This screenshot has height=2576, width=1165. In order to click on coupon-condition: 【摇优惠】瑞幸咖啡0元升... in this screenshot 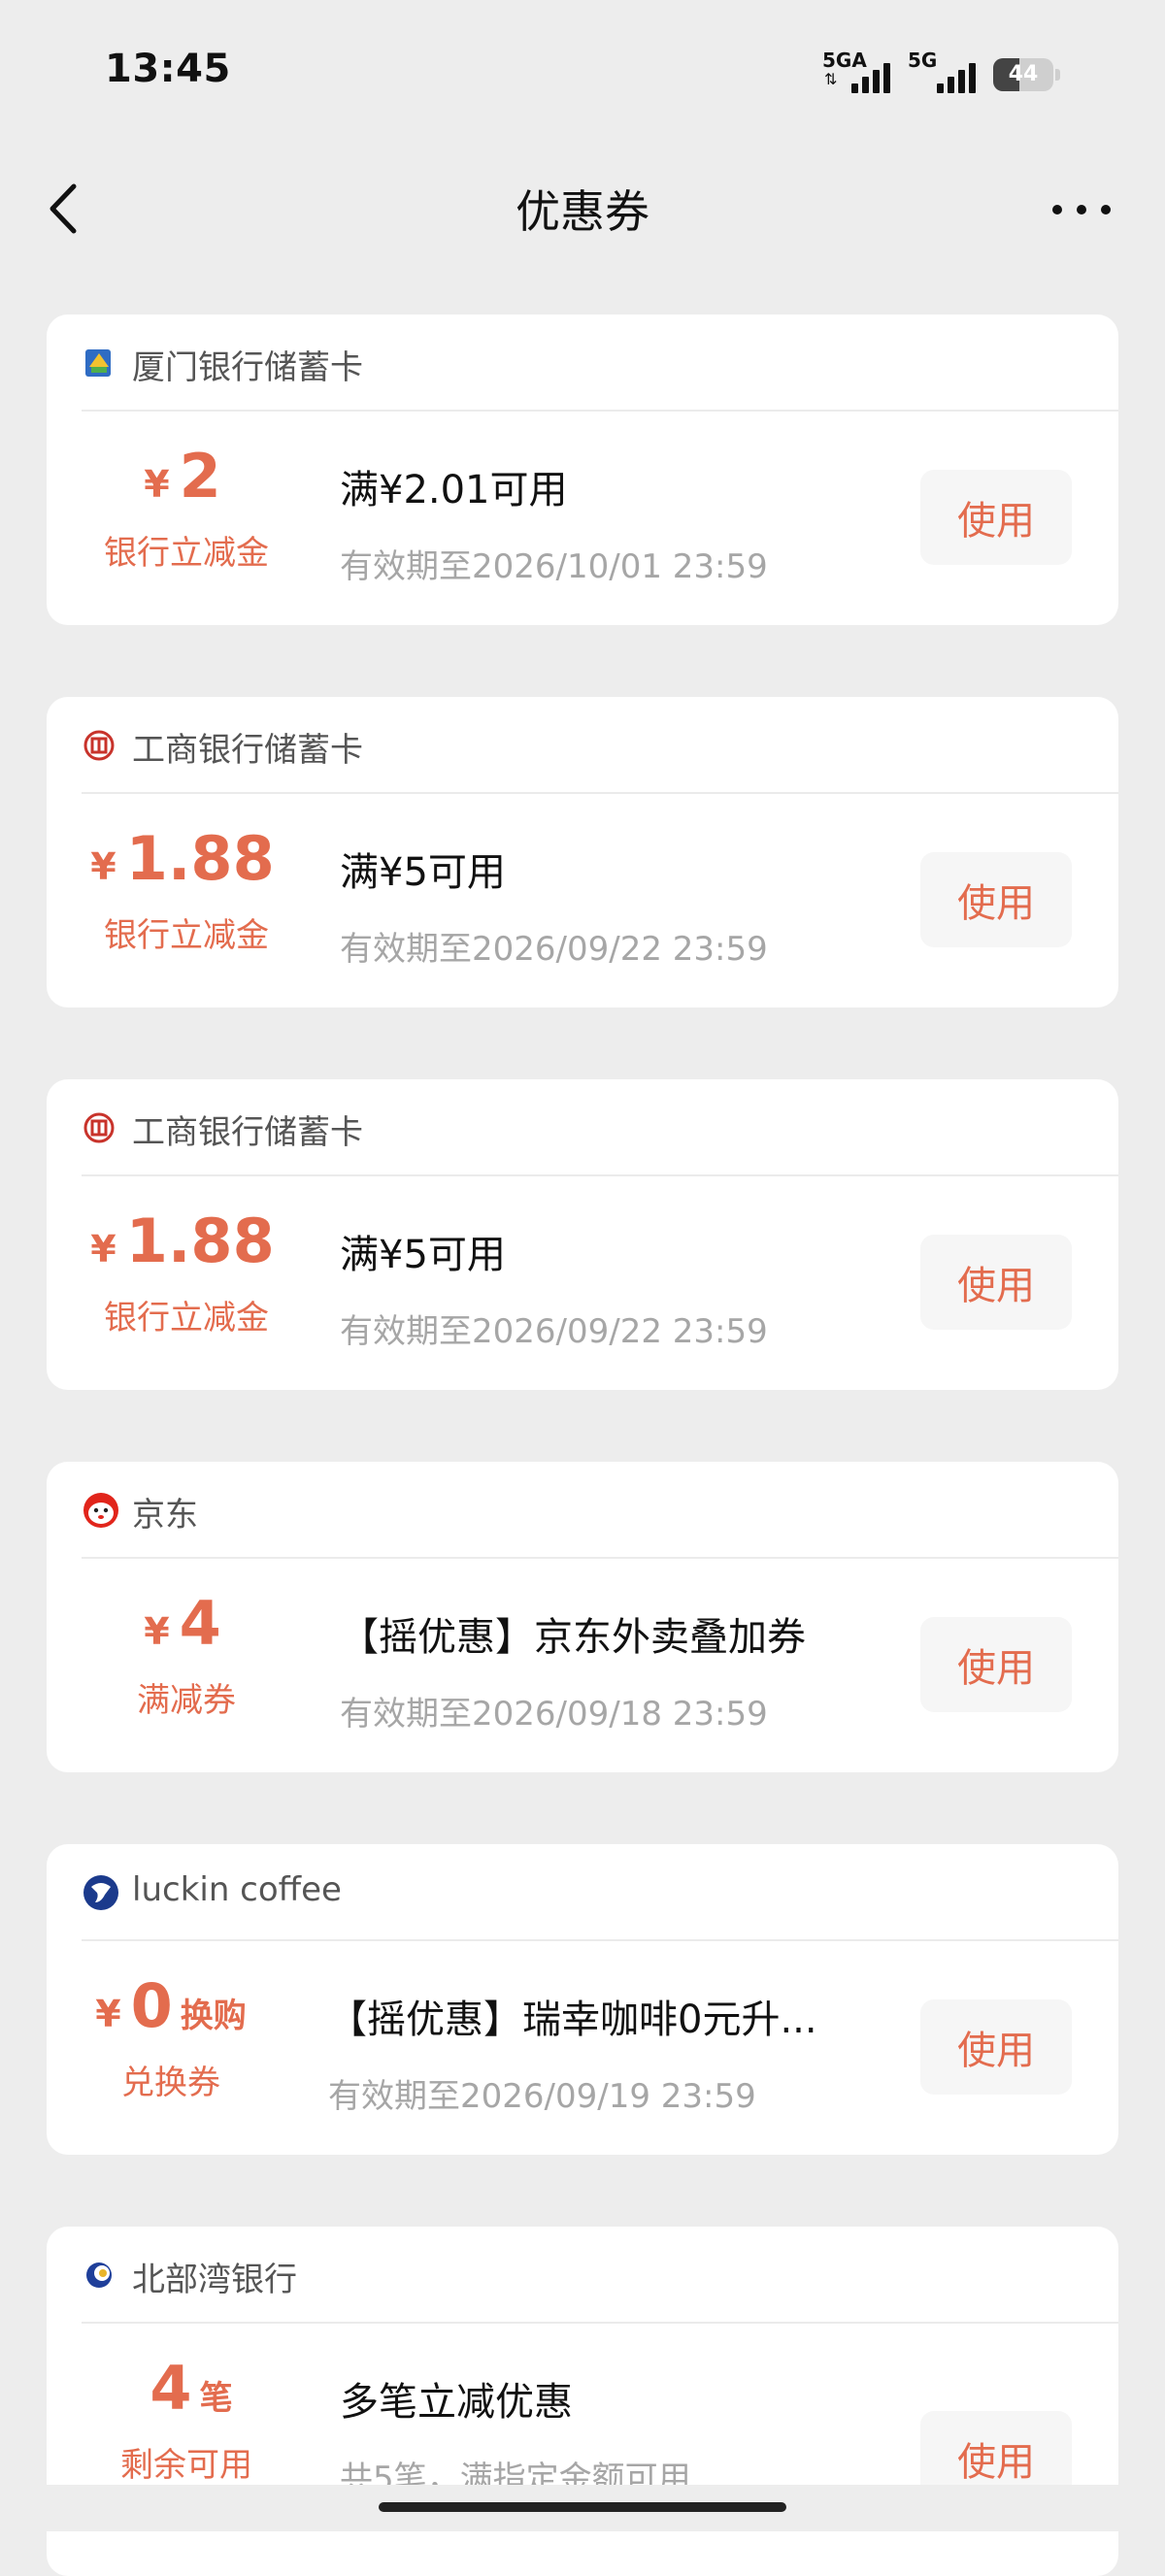, I will do `click(572, 2020)`.